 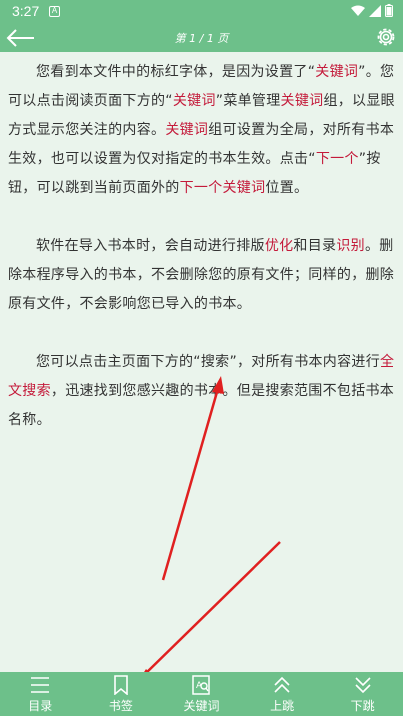 I want to click on page-indicator: 第 1 / 1 页, so click(x=201, y=38).